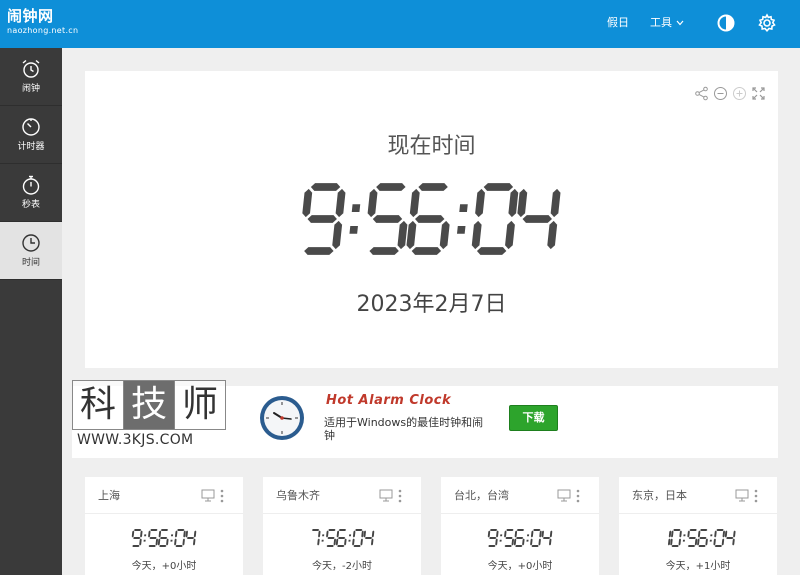 The height and width of the screenshot is (575, 800). I want to click on sidebar-item-timer: 计时器, so click(31, 135).